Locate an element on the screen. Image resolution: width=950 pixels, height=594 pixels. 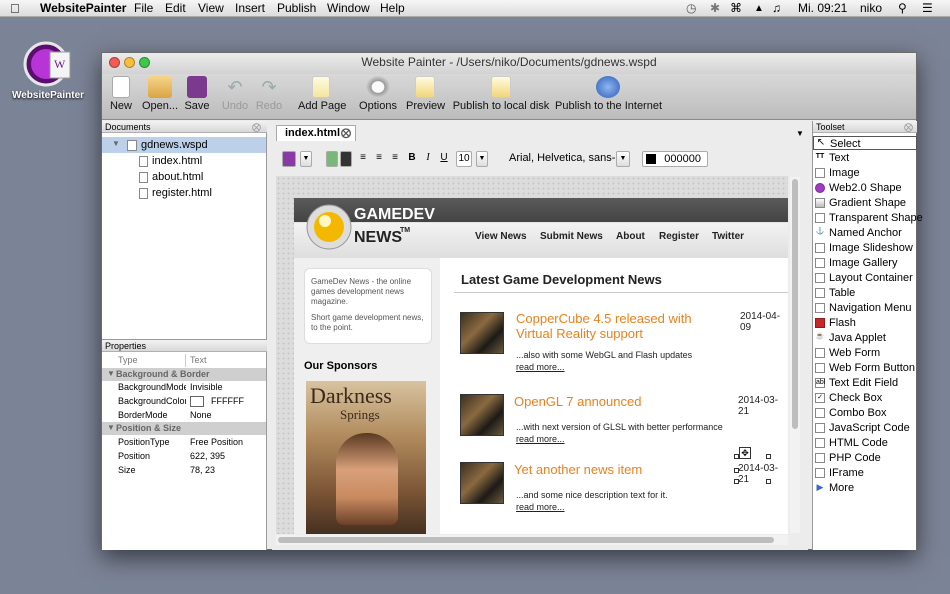
tool-layout-container: Layout Container is located at coordinates (865, 278).